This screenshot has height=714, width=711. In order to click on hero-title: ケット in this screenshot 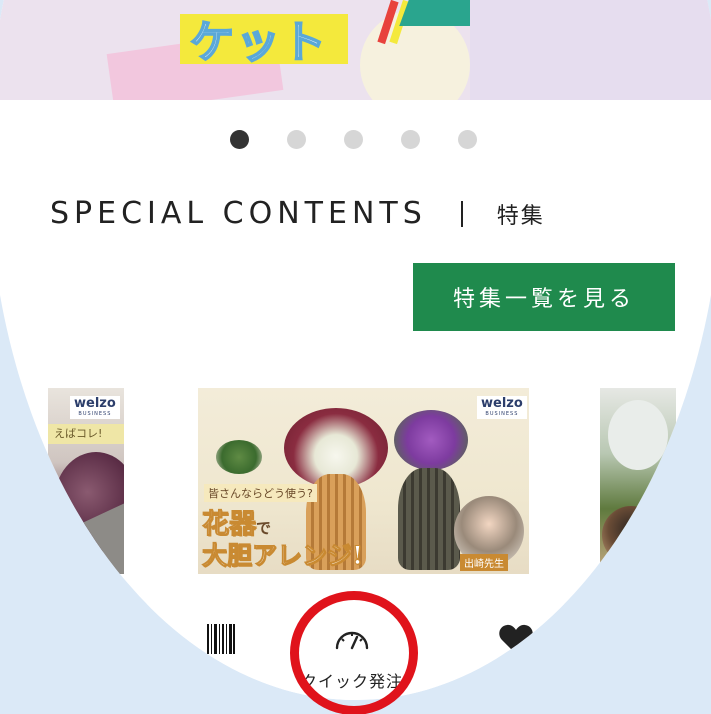, I will do `click(258, 42)`.